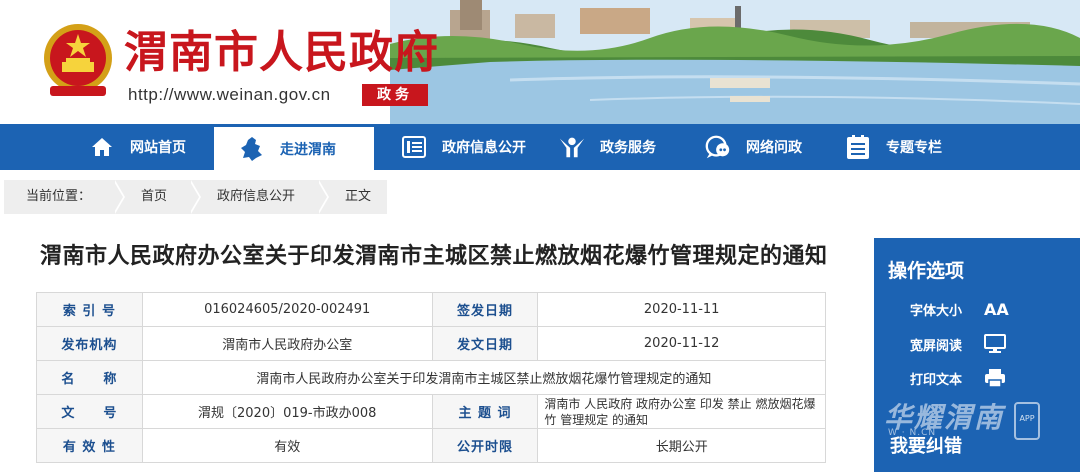 The width and height of the screenshot is (1080, 472). Describe the element at coordinates (926, 445) in the screenshot. I see `report-error-button: 我要纠错` at that location.